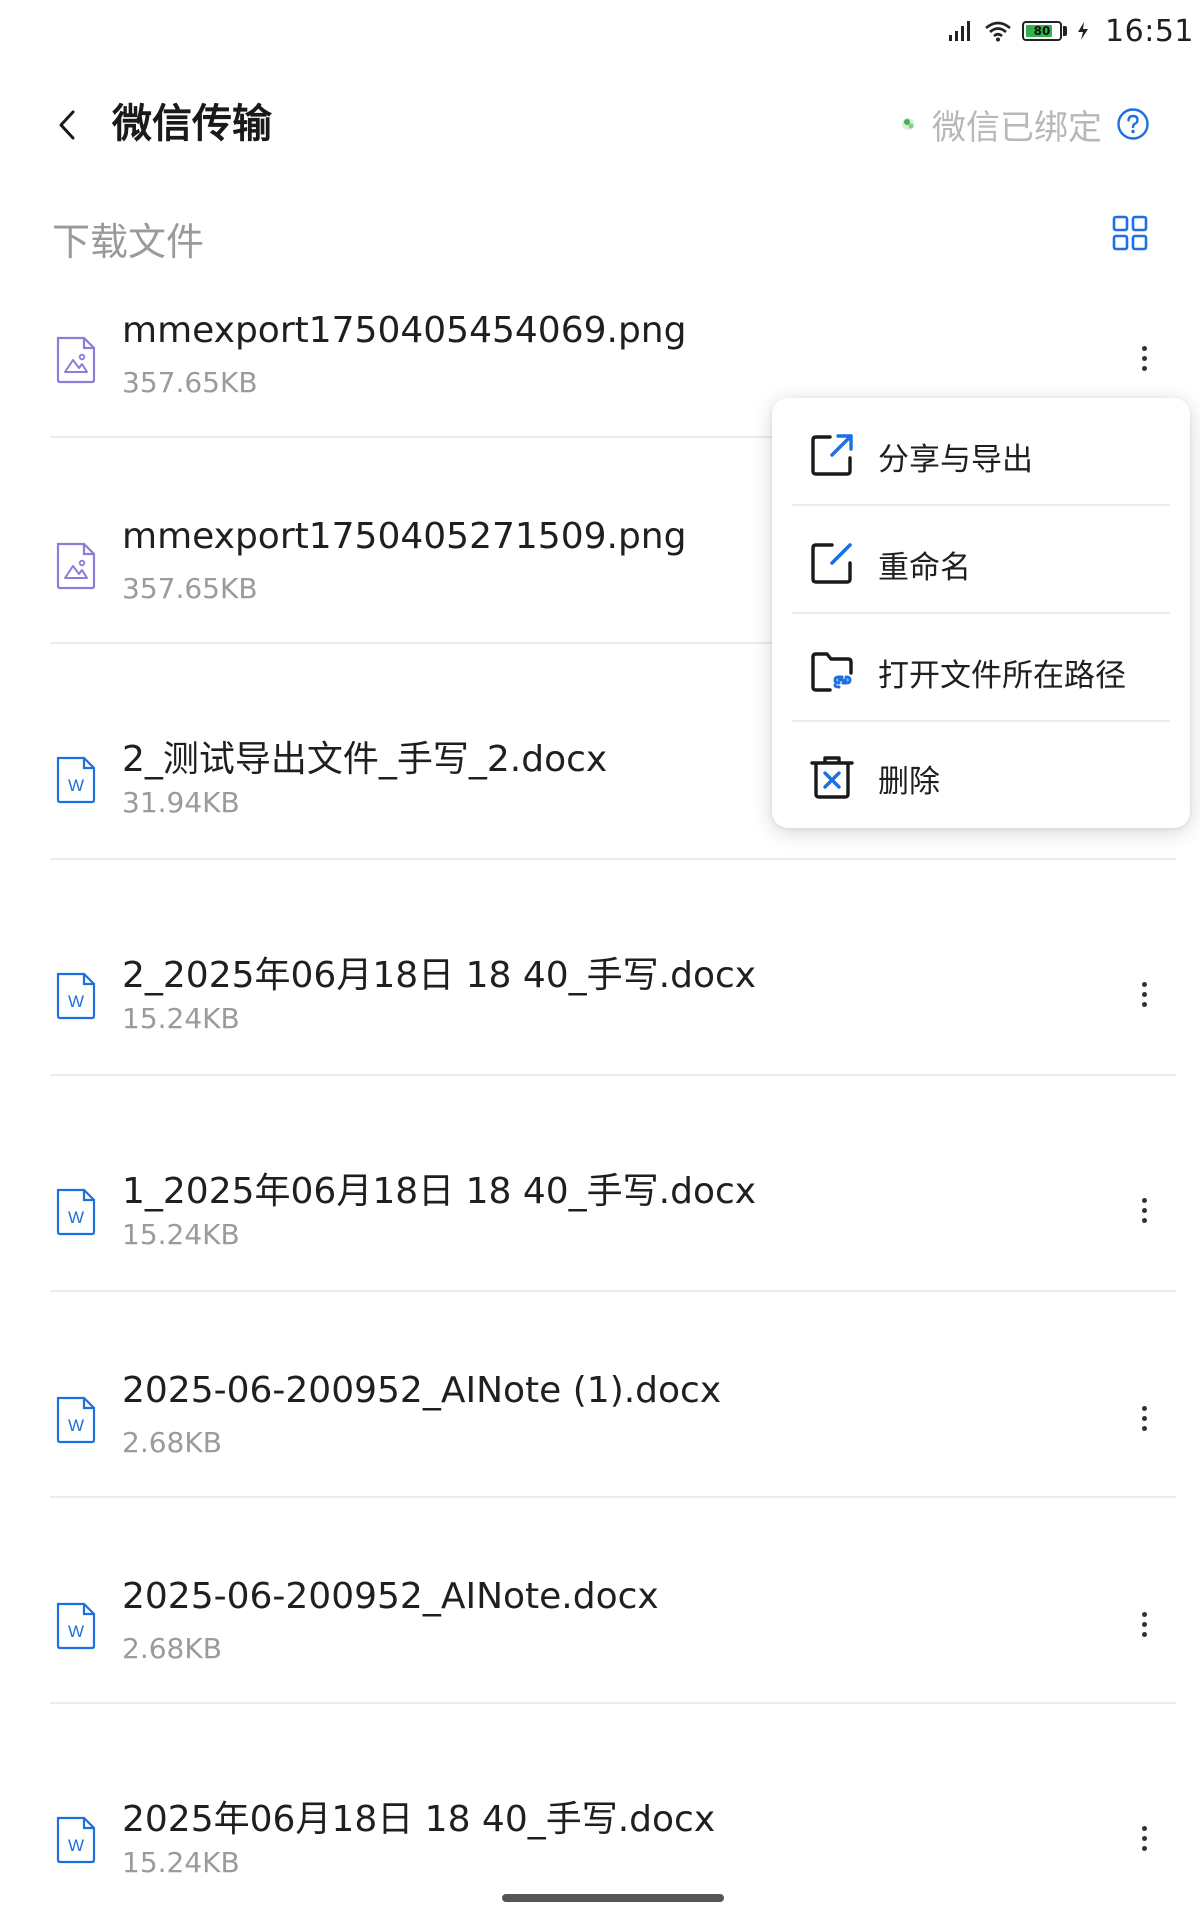  I want to click on delete-icon, so click(832, 777).